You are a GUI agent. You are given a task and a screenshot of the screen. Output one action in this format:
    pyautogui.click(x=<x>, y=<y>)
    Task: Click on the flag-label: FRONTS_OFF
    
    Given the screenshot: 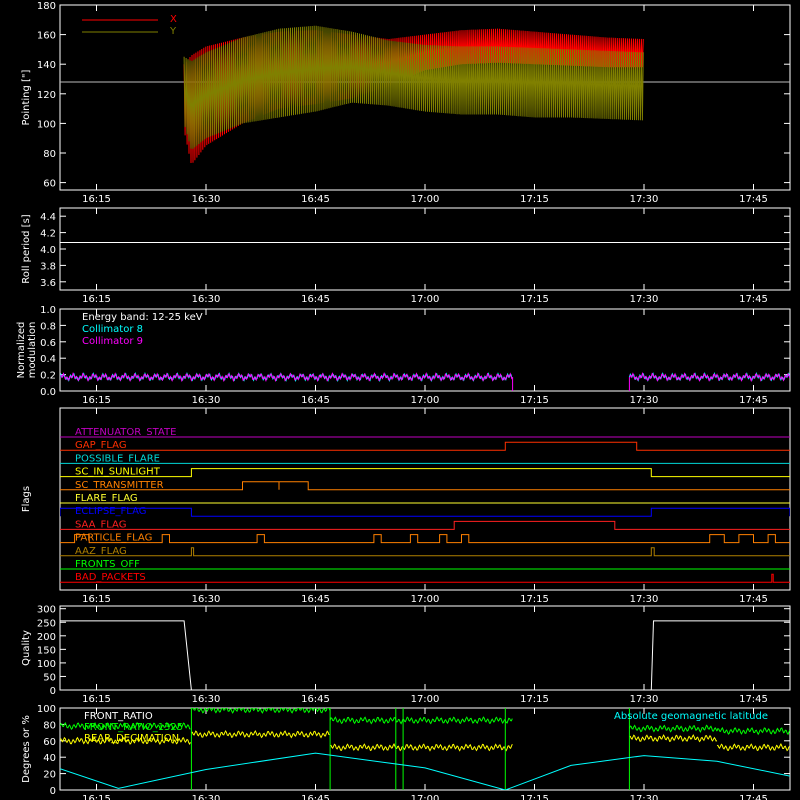 What is the action you would take?
    pyautogui.click(x=107, y=564)
    